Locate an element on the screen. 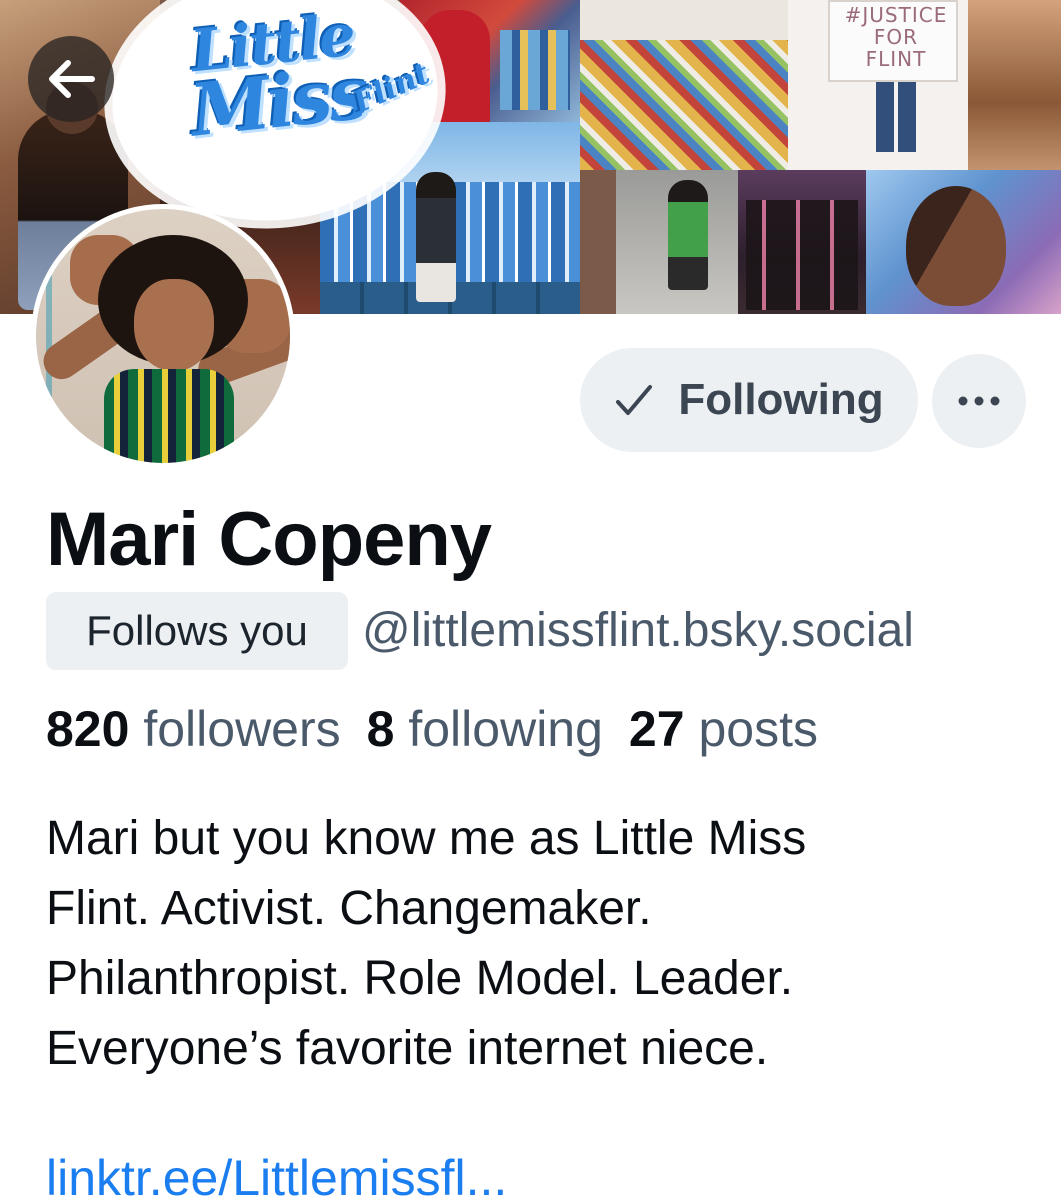  following-count: 8 is located at coordinates (380, 729).